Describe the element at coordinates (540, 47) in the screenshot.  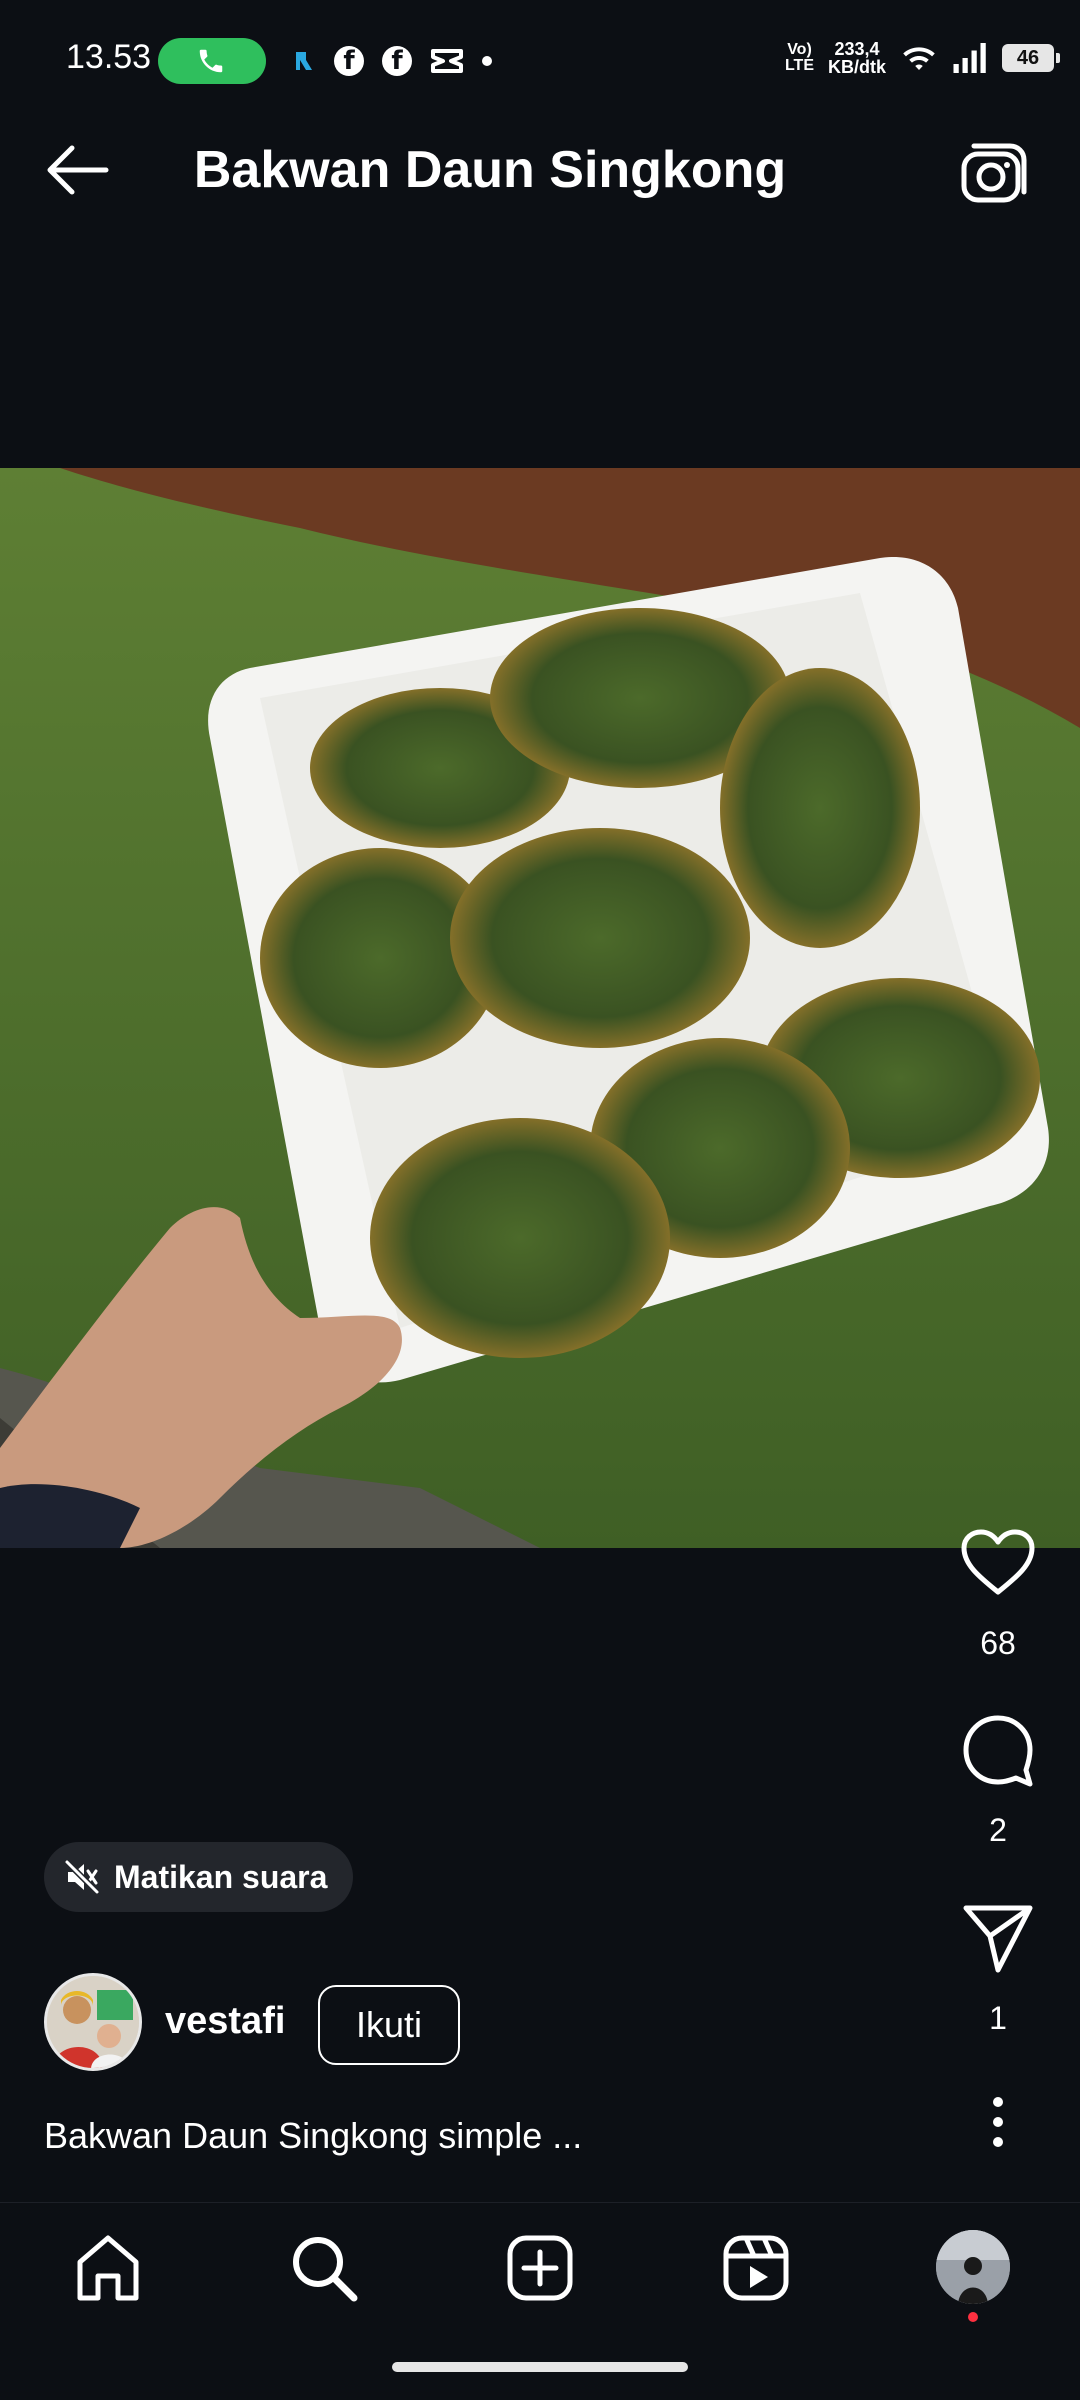
I see `status-bar: 13.53 f f Vo) LTE 233,4 KB/dtk 46` at that location.